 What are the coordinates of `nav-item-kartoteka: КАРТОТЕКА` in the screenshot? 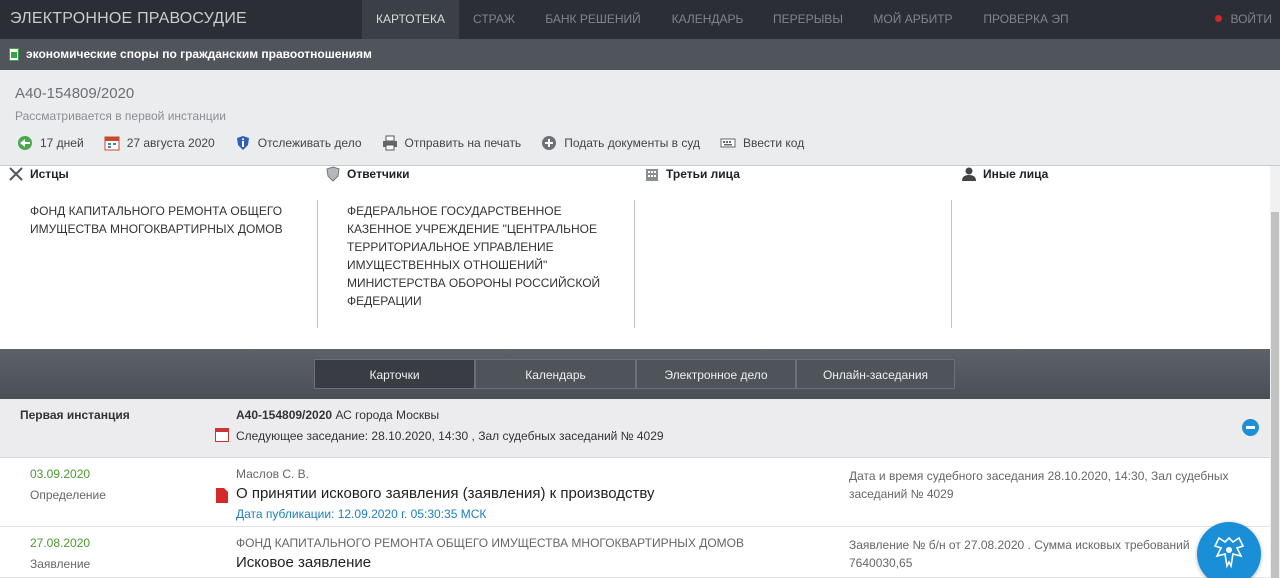 It's located at (410, 19).